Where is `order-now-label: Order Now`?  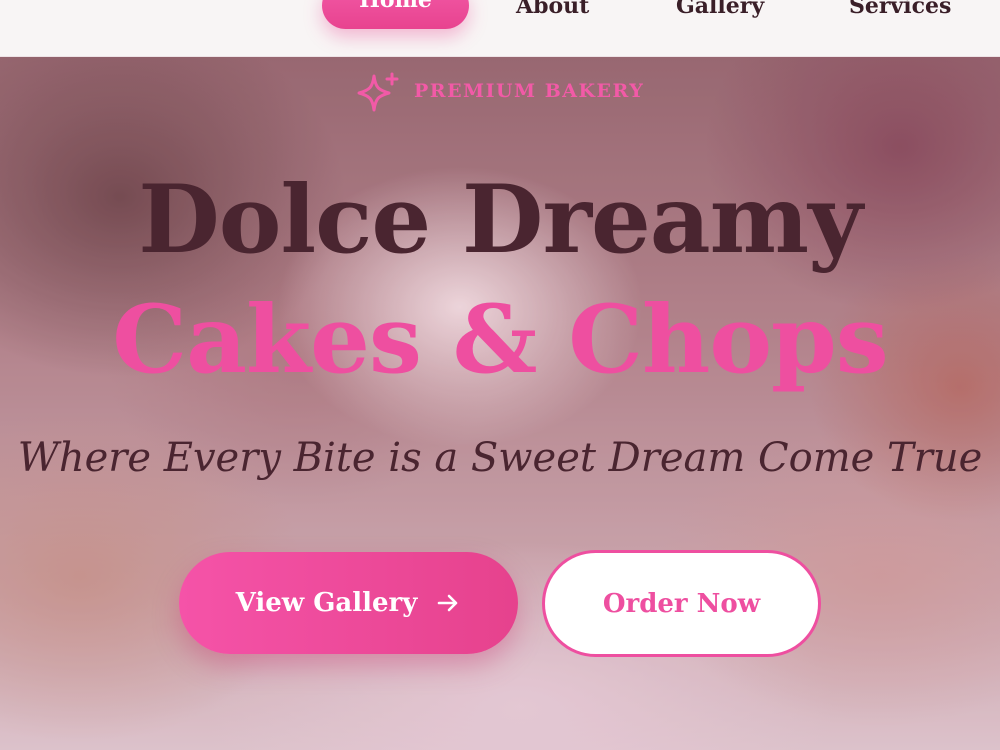 order-now-label: Order Now is located at coordinates (681, 603).